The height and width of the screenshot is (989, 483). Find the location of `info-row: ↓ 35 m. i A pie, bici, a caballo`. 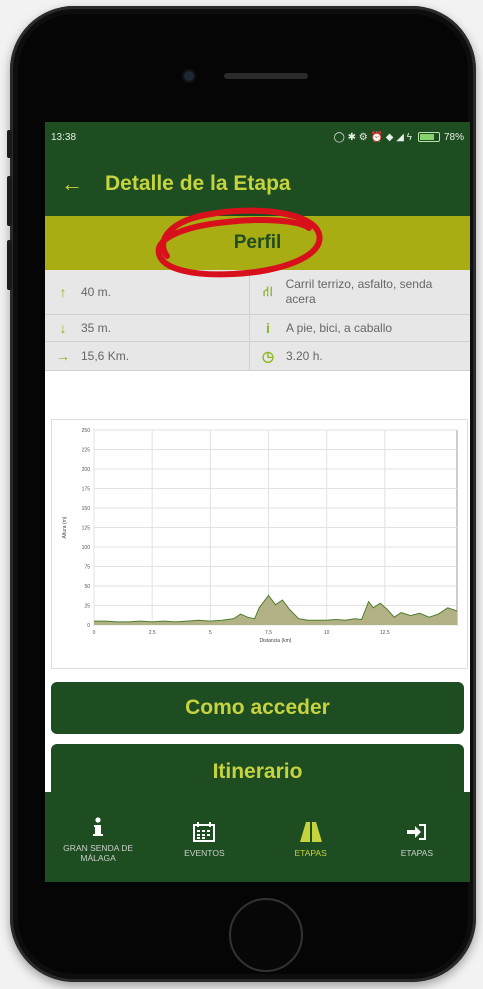

info-row: ↓ 35 m. i A pie, bici, a caballo is located at coordinates (257, 328).